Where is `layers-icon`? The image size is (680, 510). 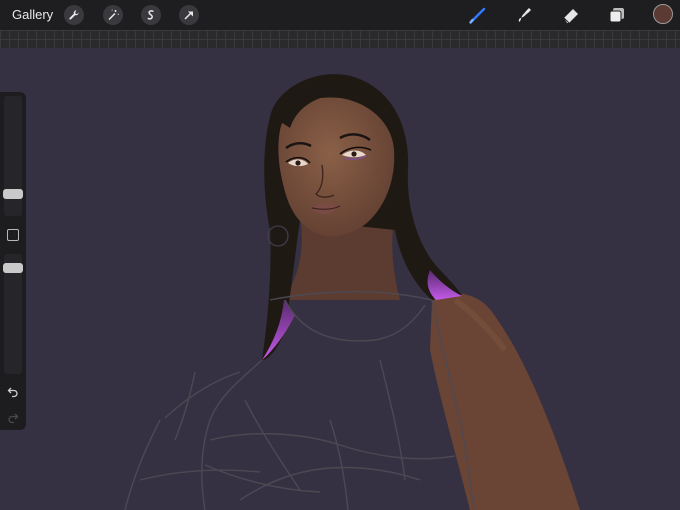 layers-icon is located at coordinates (617, 15).